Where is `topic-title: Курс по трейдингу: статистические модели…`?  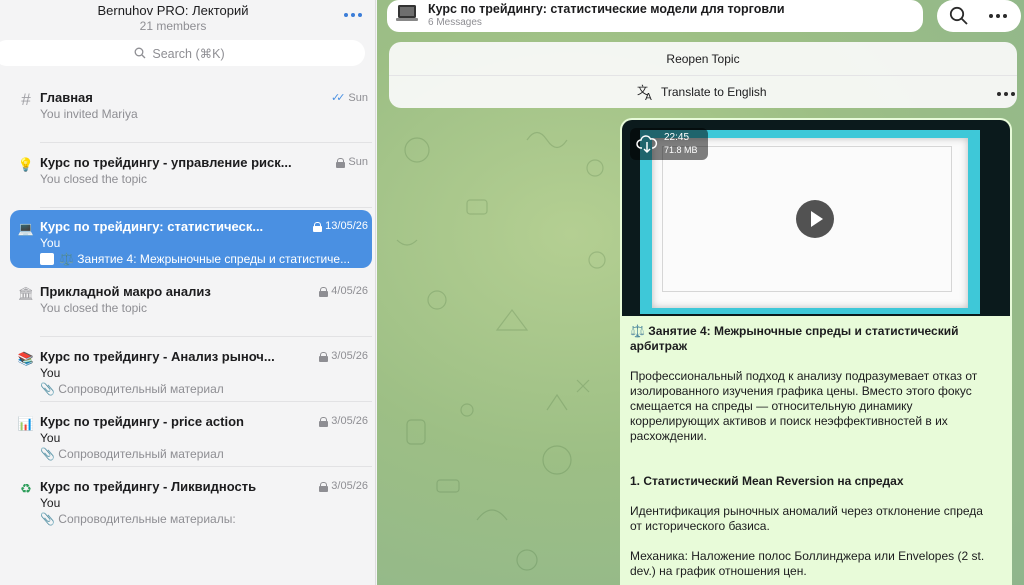
topic-title: Курс по трейдингу: статистические модели… is located at coordinates (606, 9).